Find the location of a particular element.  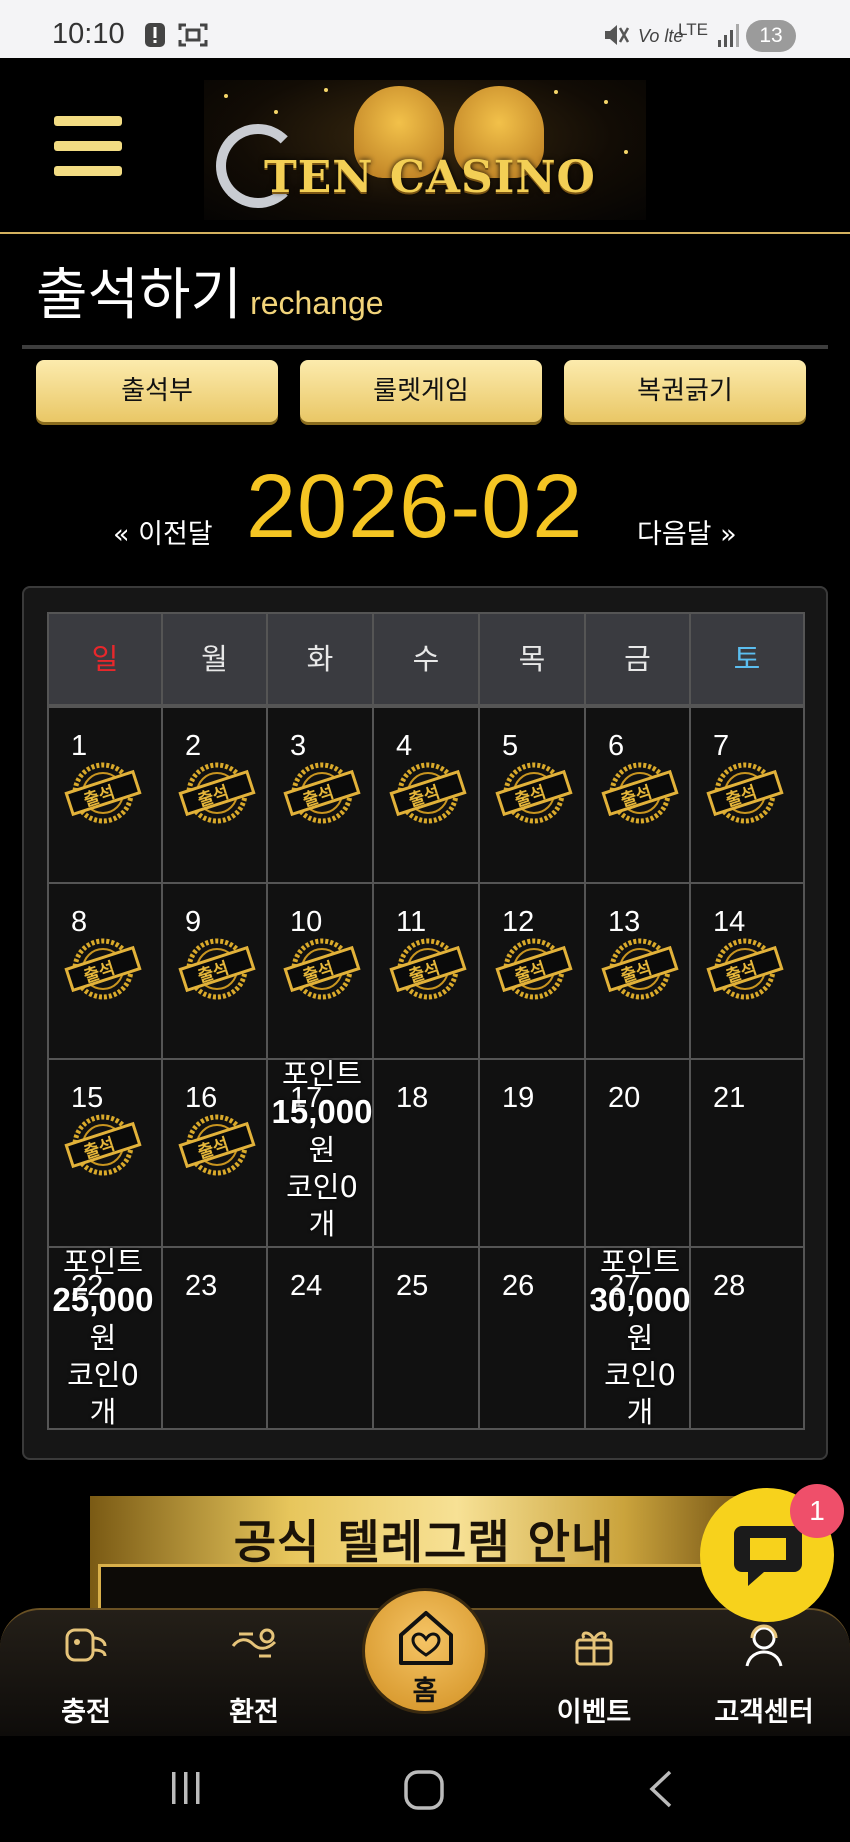

calendar-day-cell: 19 is located at coordinates (532, 1153).